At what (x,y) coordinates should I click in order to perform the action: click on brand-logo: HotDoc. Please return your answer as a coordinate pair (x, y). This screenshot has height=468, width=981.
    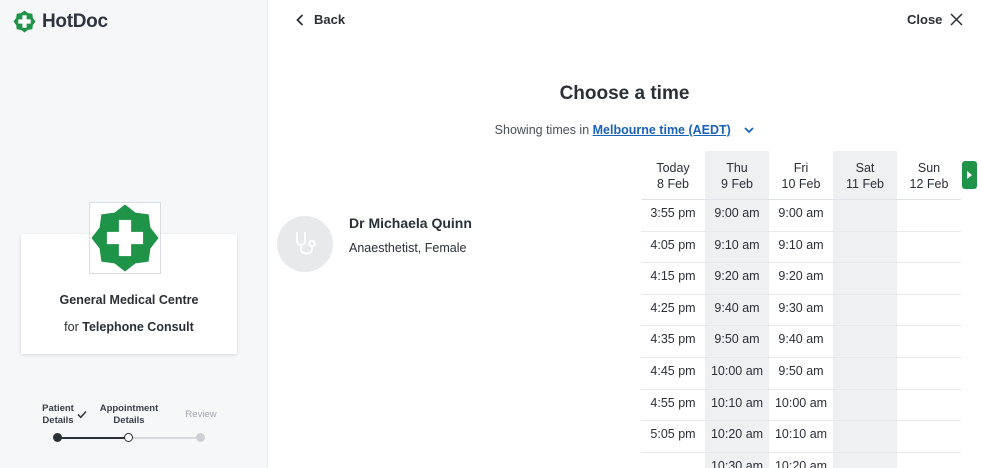
    Looking at the image, I should click on (60, 21).